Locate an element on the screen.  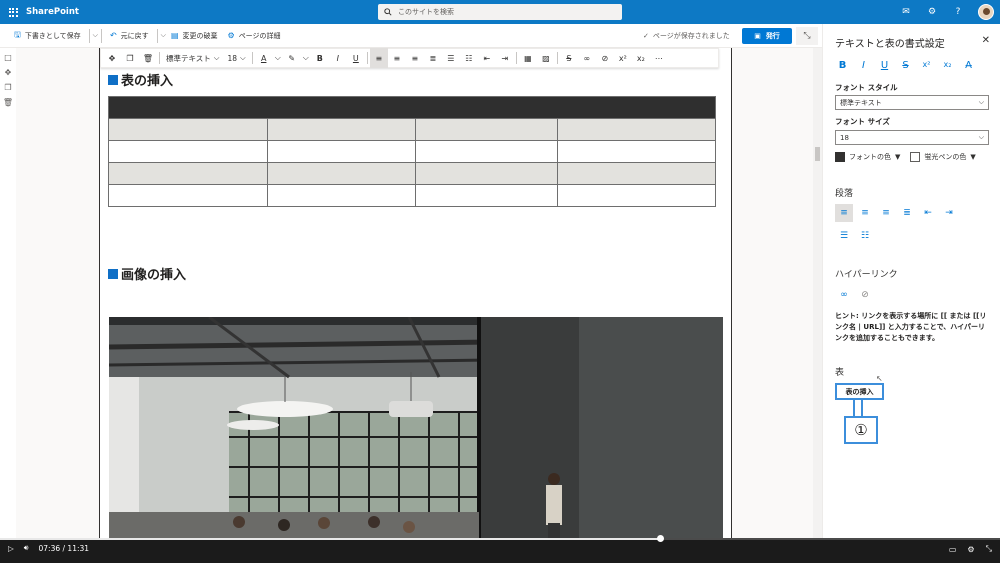
close-icon: ✕ is located at coordinates (986, 40).